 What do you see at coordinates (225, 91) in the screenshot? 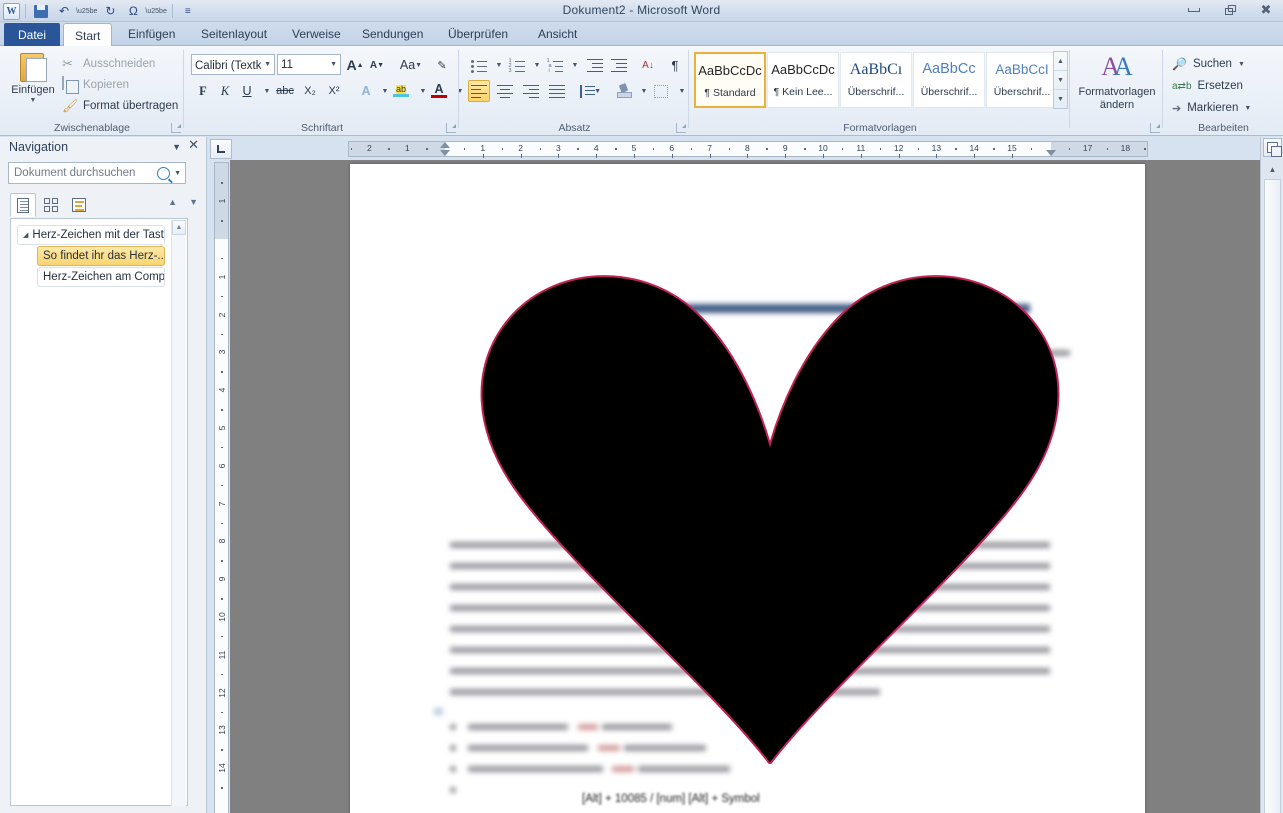
I see `italic-button: K` at bounding box center [225, 91].